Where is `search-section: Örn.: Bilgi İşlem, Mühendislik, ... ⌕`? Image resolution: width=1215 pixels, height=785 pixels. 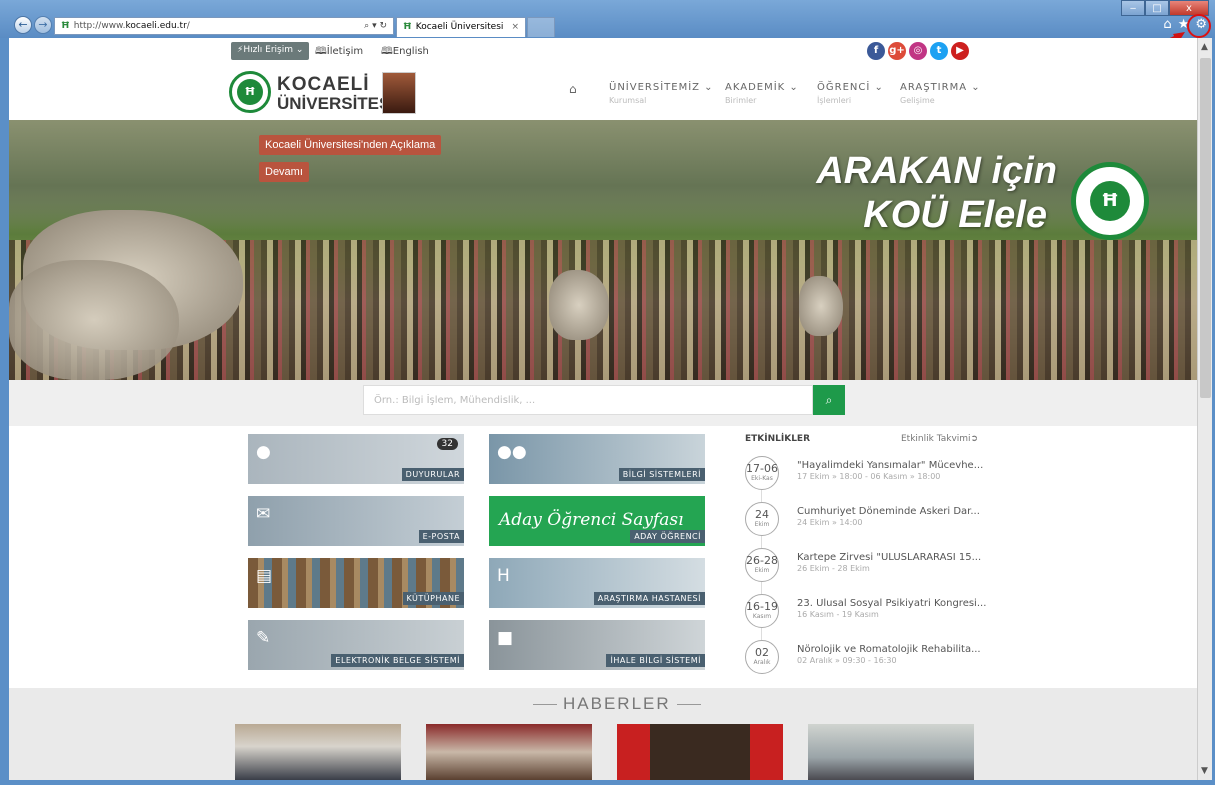 search-section: Örn.: Bilgi İşlem, Mühendislik, ... ⌕ is located at coordinates (603, 403).